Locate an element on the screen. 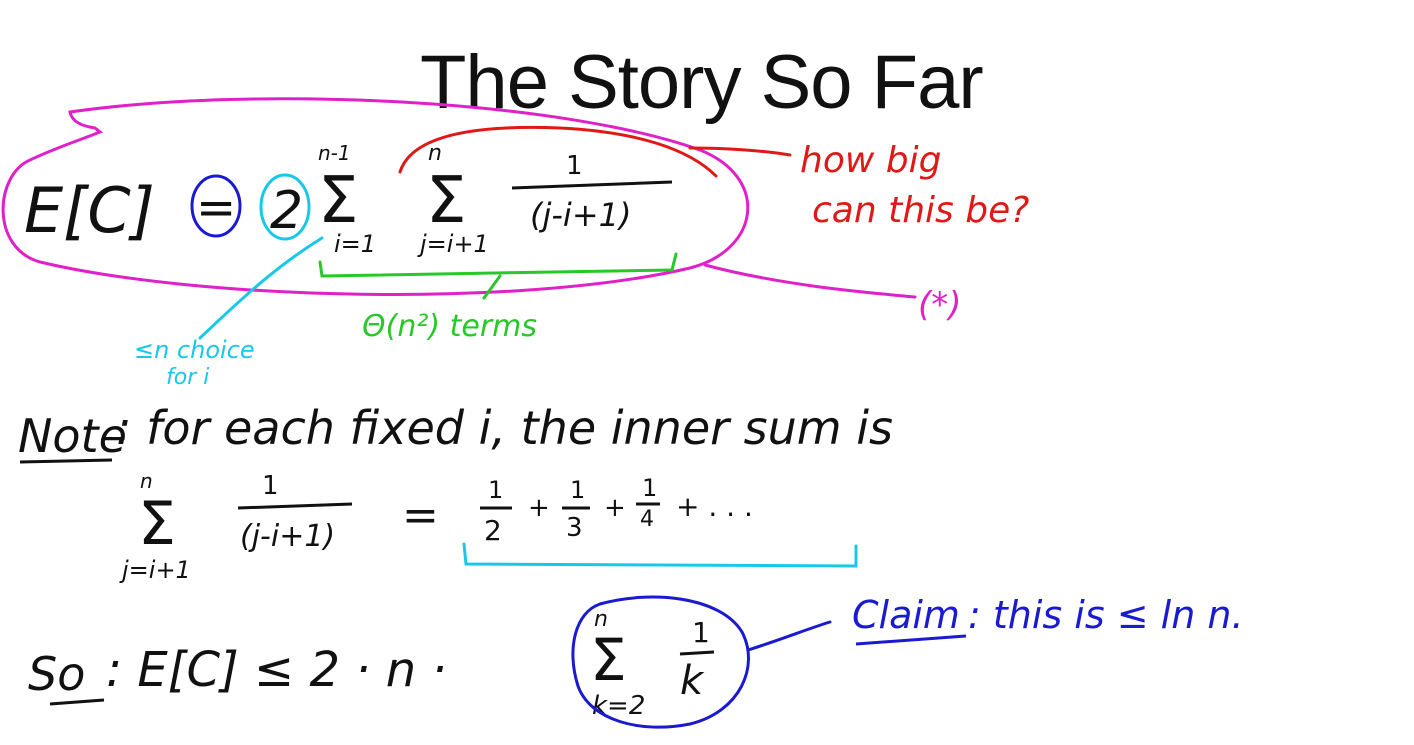 Image resolution: width=1414 pixels, height=745 pixels. so-frac-den: k is located at coordinates (692, 681).